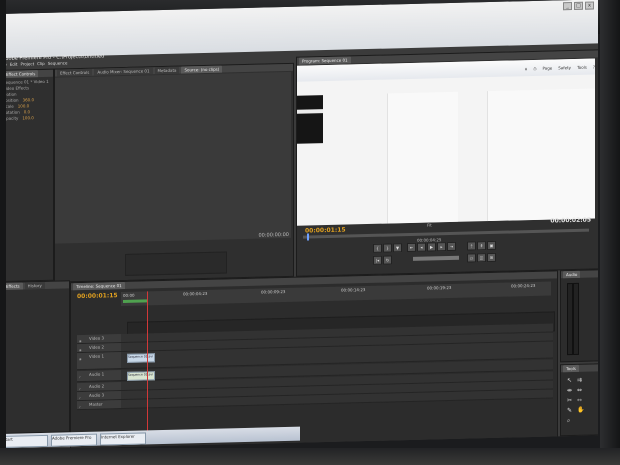 The width and height of the screenshot is (620, 465). What do you see at coordinates (23, 105) in the screenshot?
I see `ec-value-scale: 100.0` at bounding box center [23, 105].